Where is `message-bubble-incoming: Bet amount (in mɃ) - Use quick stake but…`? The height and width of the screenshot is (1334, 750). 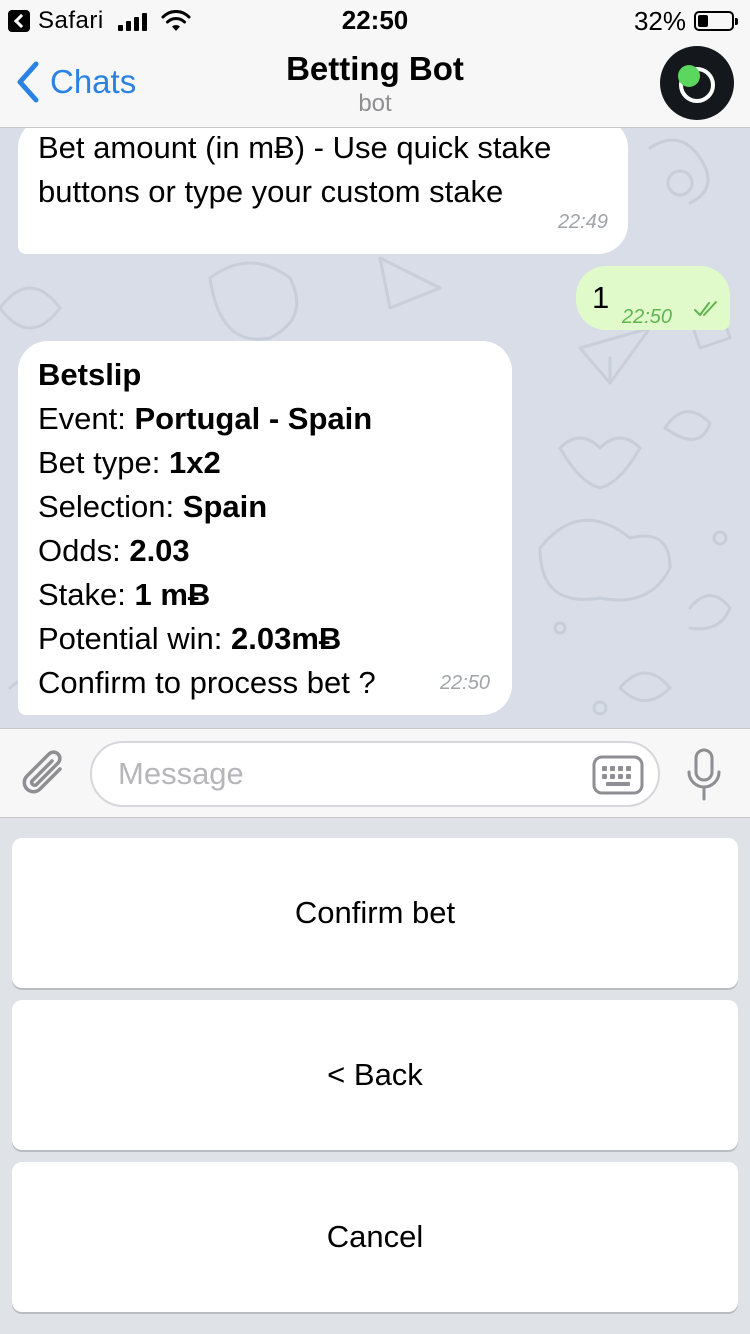
message-bubble-incoming: Bet amount (in mɃ) - Use quick stake but… is located at coordinates (323, 191).